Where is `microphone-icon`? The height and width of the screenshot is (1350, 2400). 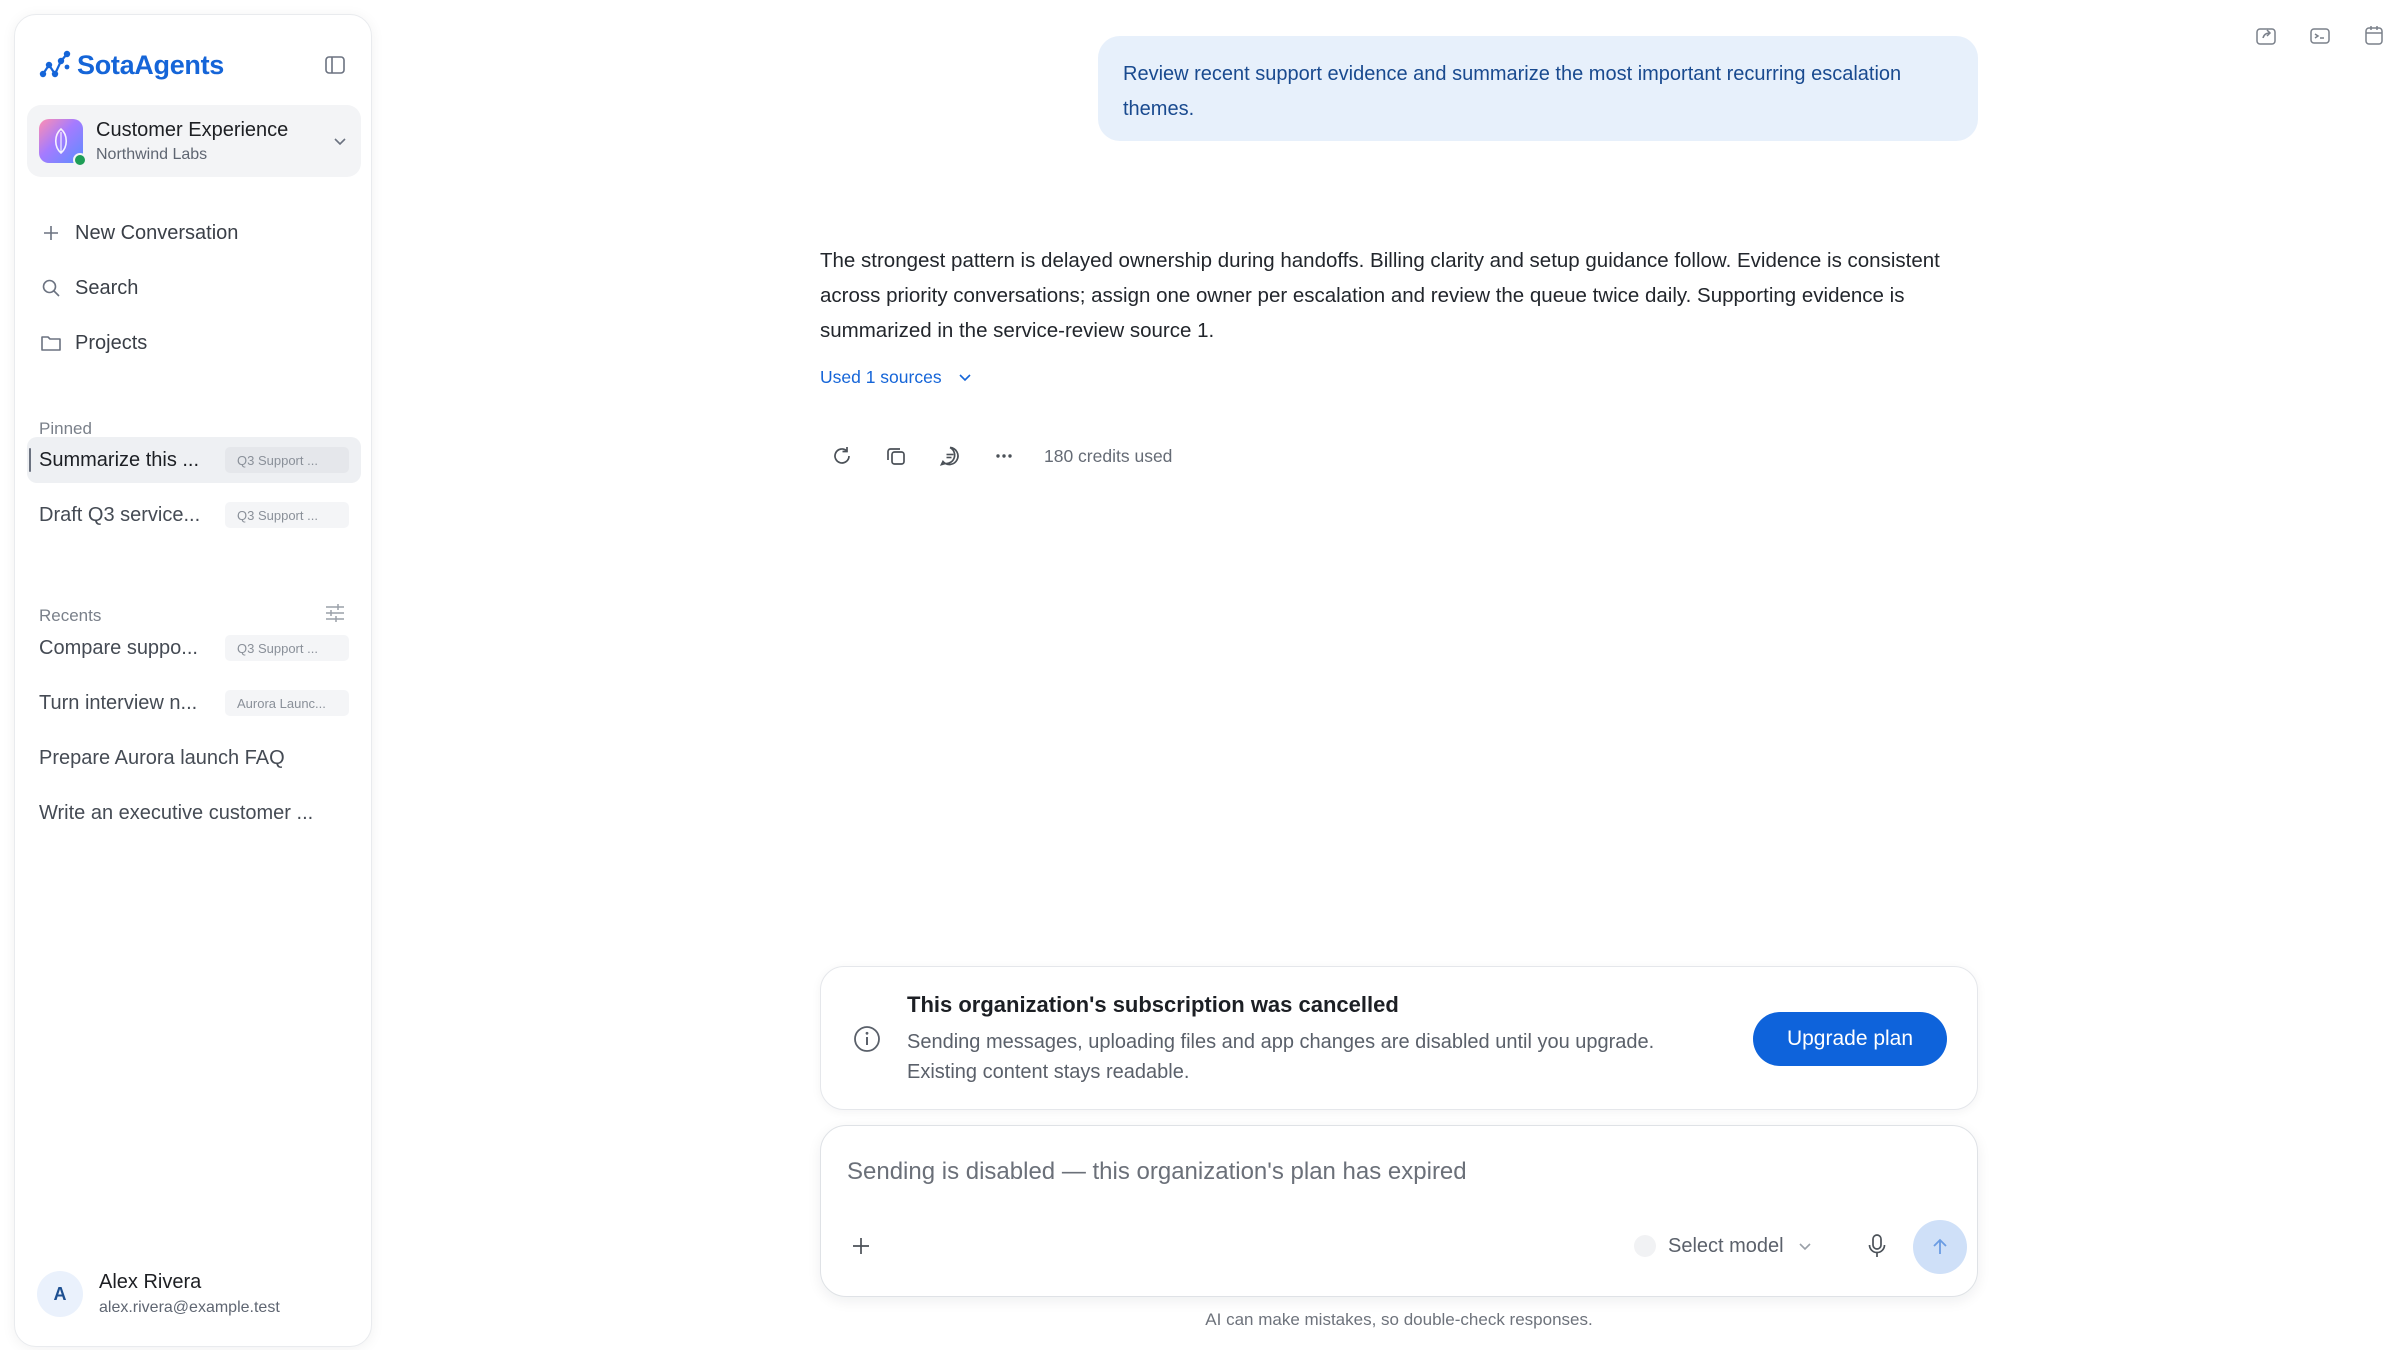 microphone-icon is located at coordinates (1877, 1245).